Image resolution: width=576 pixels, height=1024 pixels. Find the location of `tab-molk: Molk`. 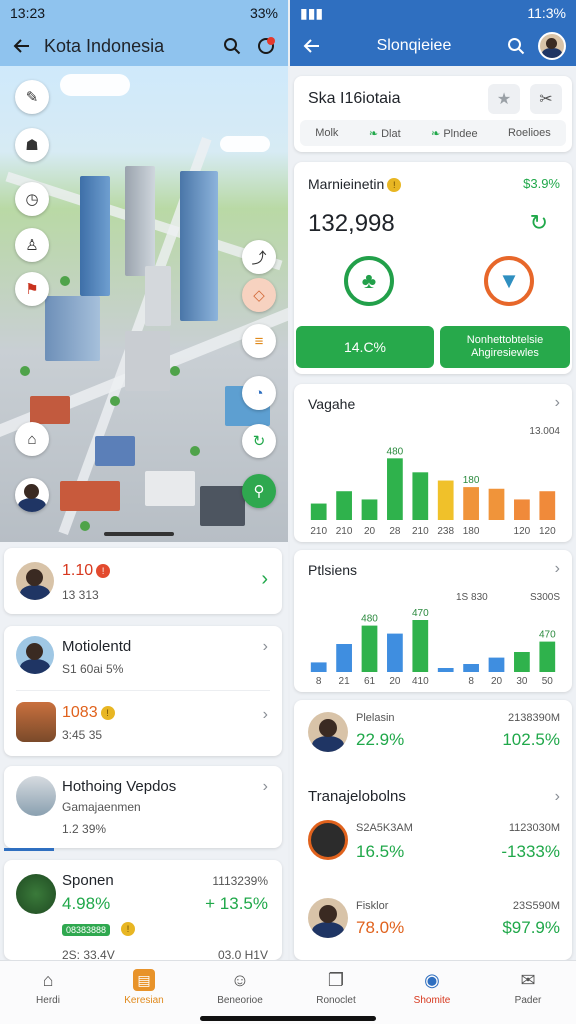

tab-molk: Molk is located at coordinates (326, 133).